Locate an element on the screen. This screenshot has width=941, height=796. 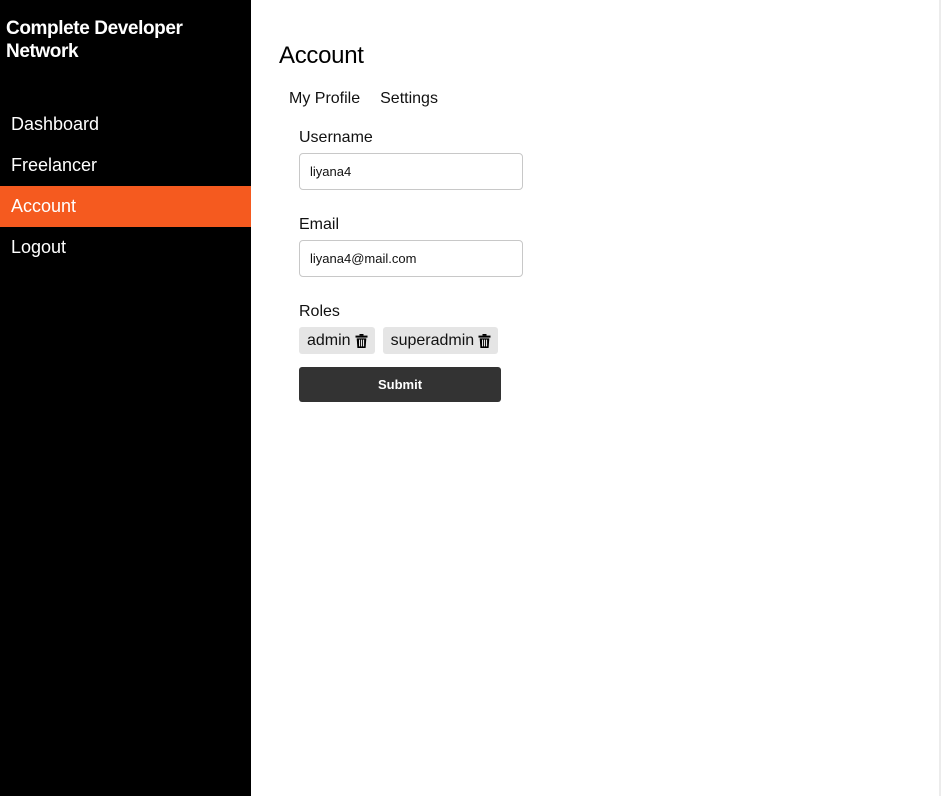
roles-list: admin superadmin is located at coordinates (449, 340).